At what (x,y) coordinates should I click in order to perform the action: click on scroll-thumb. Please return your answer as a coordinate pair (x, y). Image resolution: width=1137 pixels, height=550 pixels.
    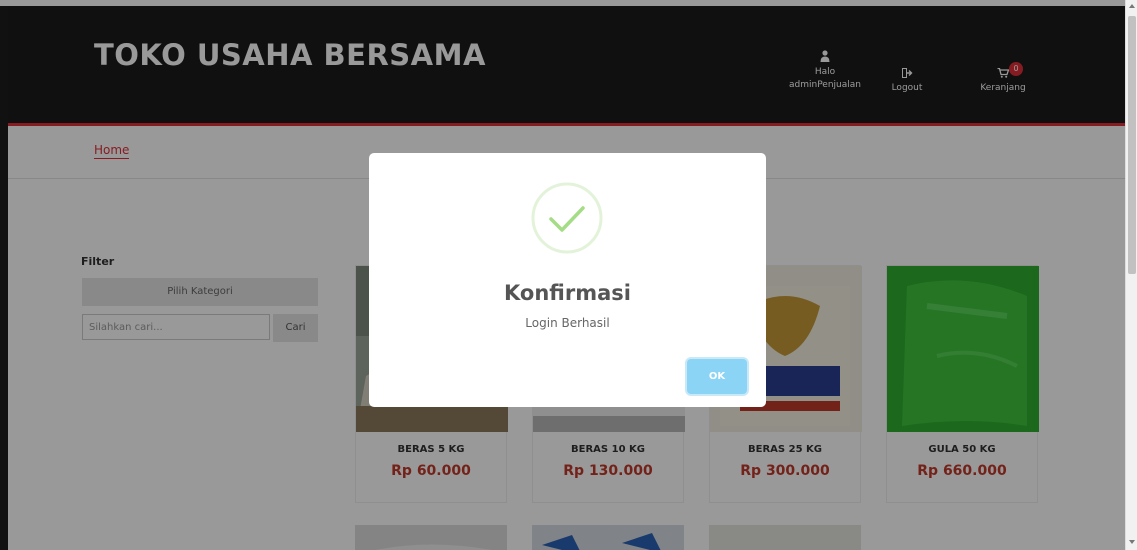
    Looking at the image, I should click on (1132, 145).